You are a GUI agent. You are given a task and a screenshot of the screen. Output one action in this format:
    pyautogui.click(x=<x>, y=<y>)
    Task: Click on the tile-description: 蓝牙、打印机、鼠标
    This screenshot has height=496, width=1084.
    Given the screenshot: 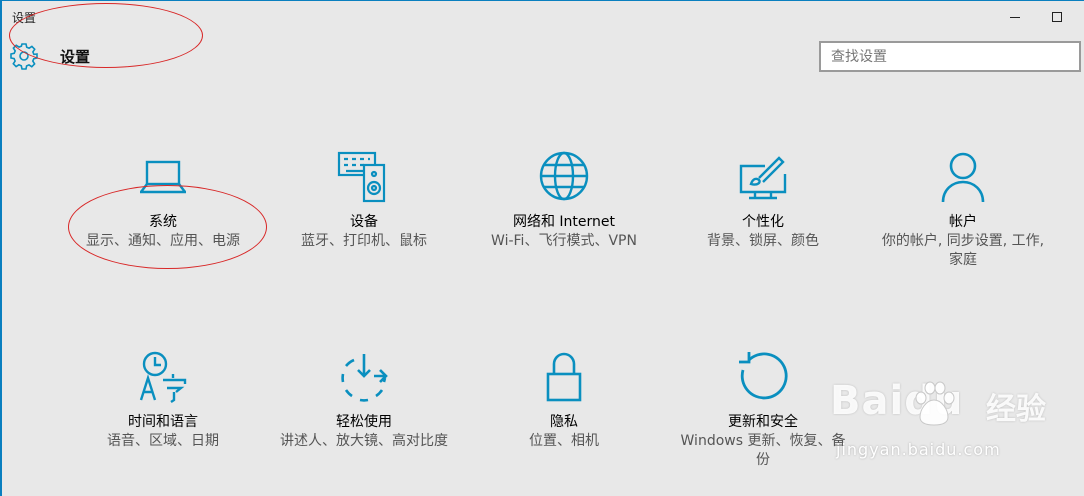 What is the action you would take?
    pyautogui.click(x=364, y=241)
    